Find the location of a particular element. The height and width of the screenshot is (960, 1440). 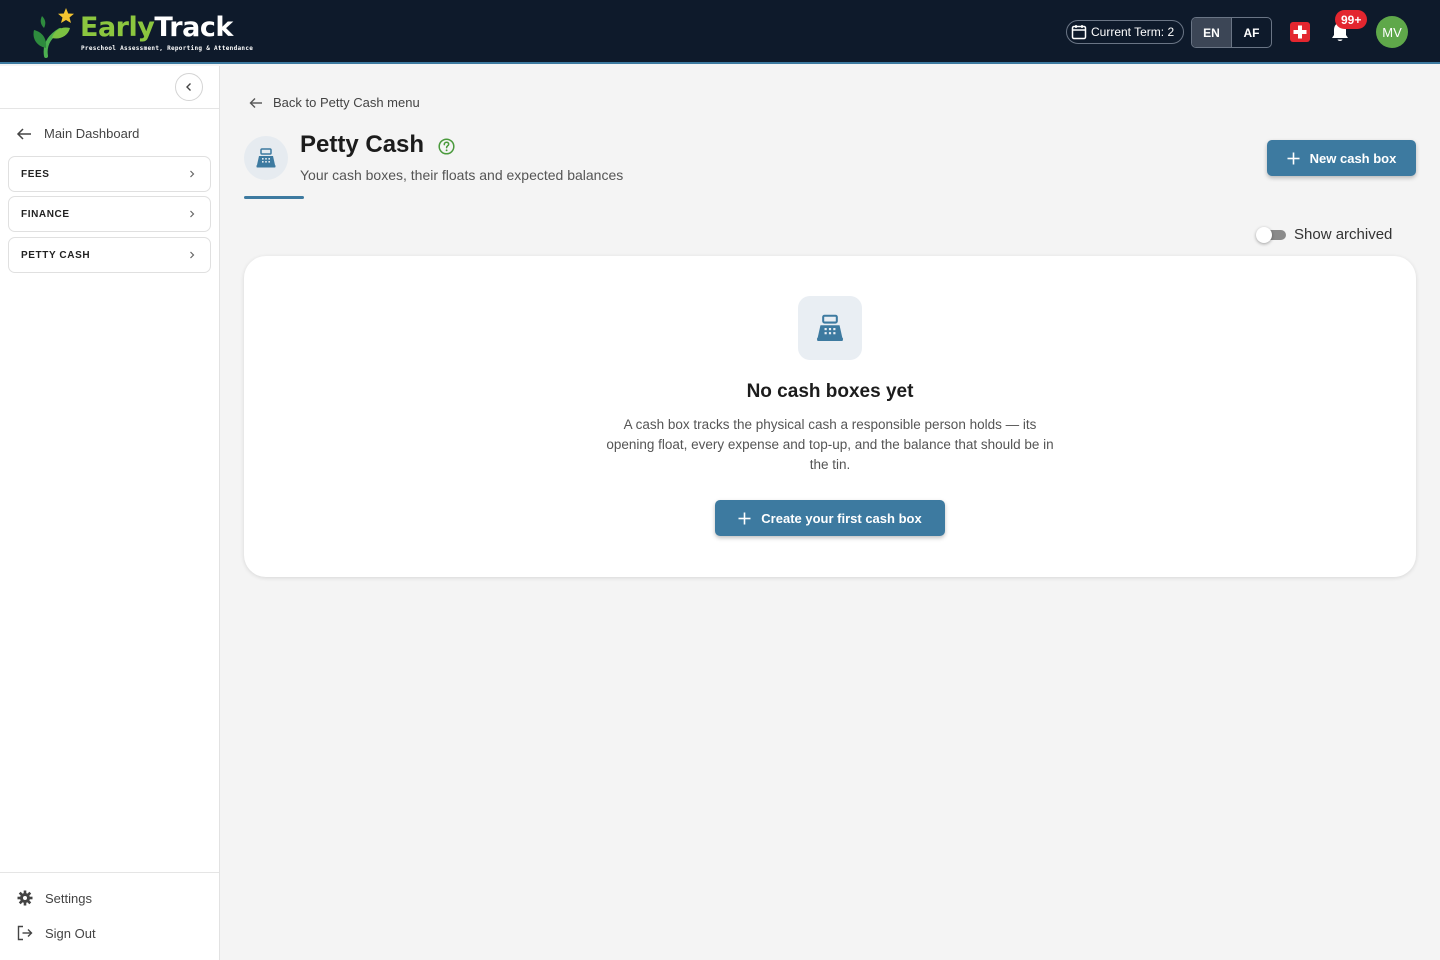

new-cash-box-button: New cash box is located at coordinates (1341, 158).